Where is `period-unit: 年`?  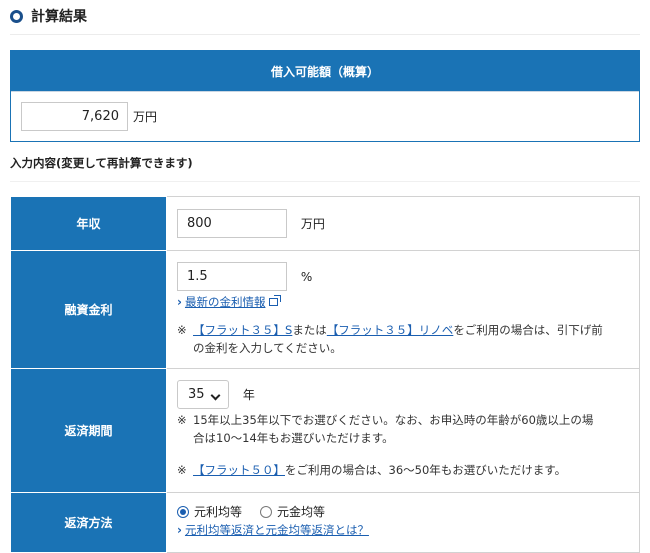 period-unit: 年 is located at coordinates (248, 395).